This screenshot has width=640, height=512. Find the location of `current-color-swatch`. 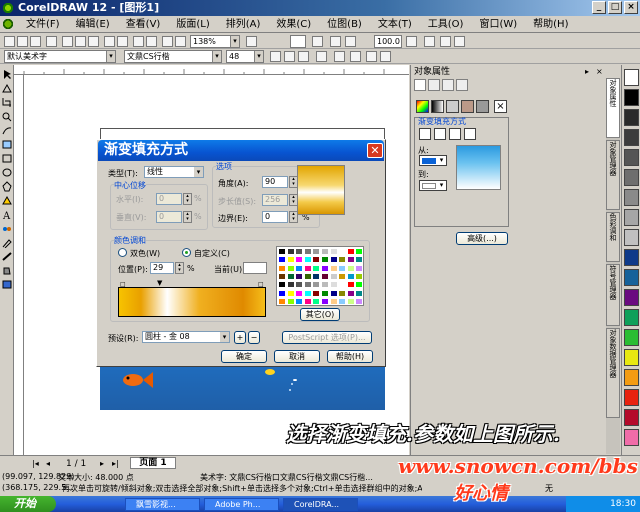

current-color-swatch is located at coordinates (255, 268).